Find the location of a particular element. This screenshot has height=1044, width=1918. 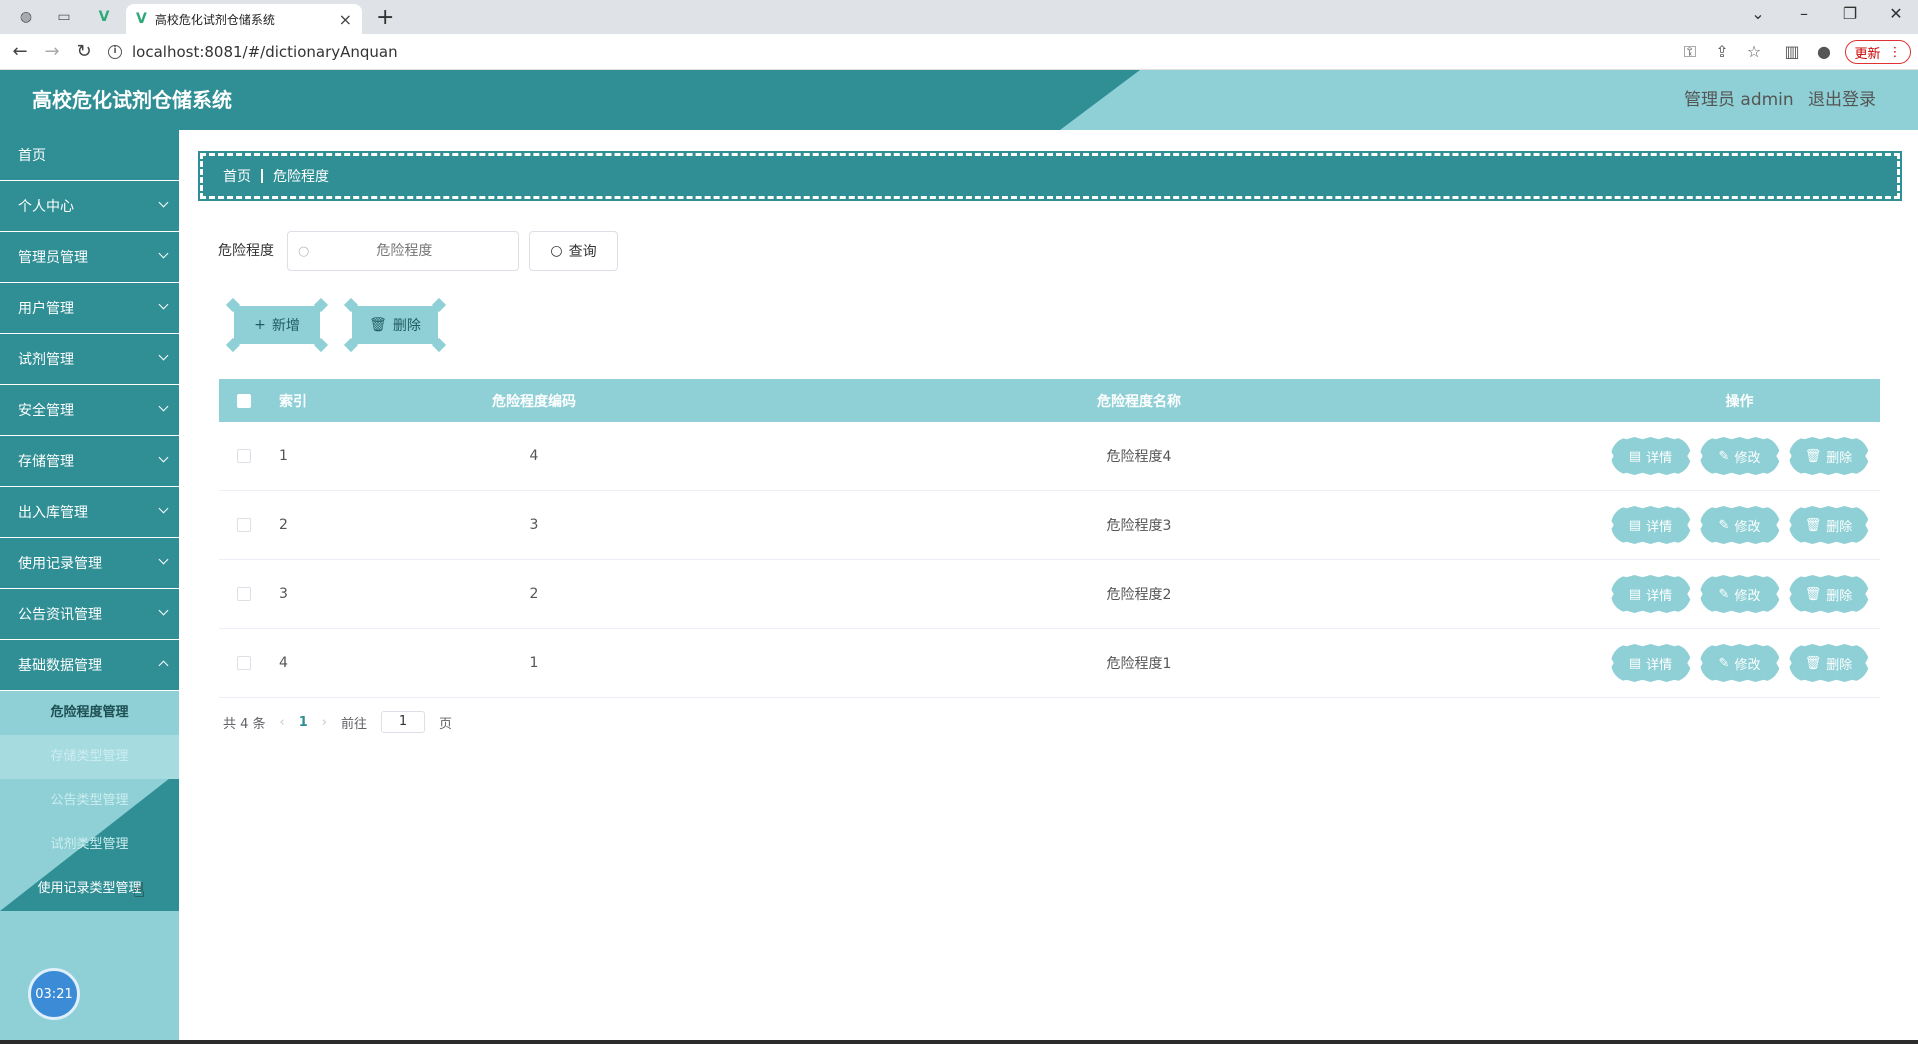

share-icon: ⇪ is located at coordinates (1722, 51).